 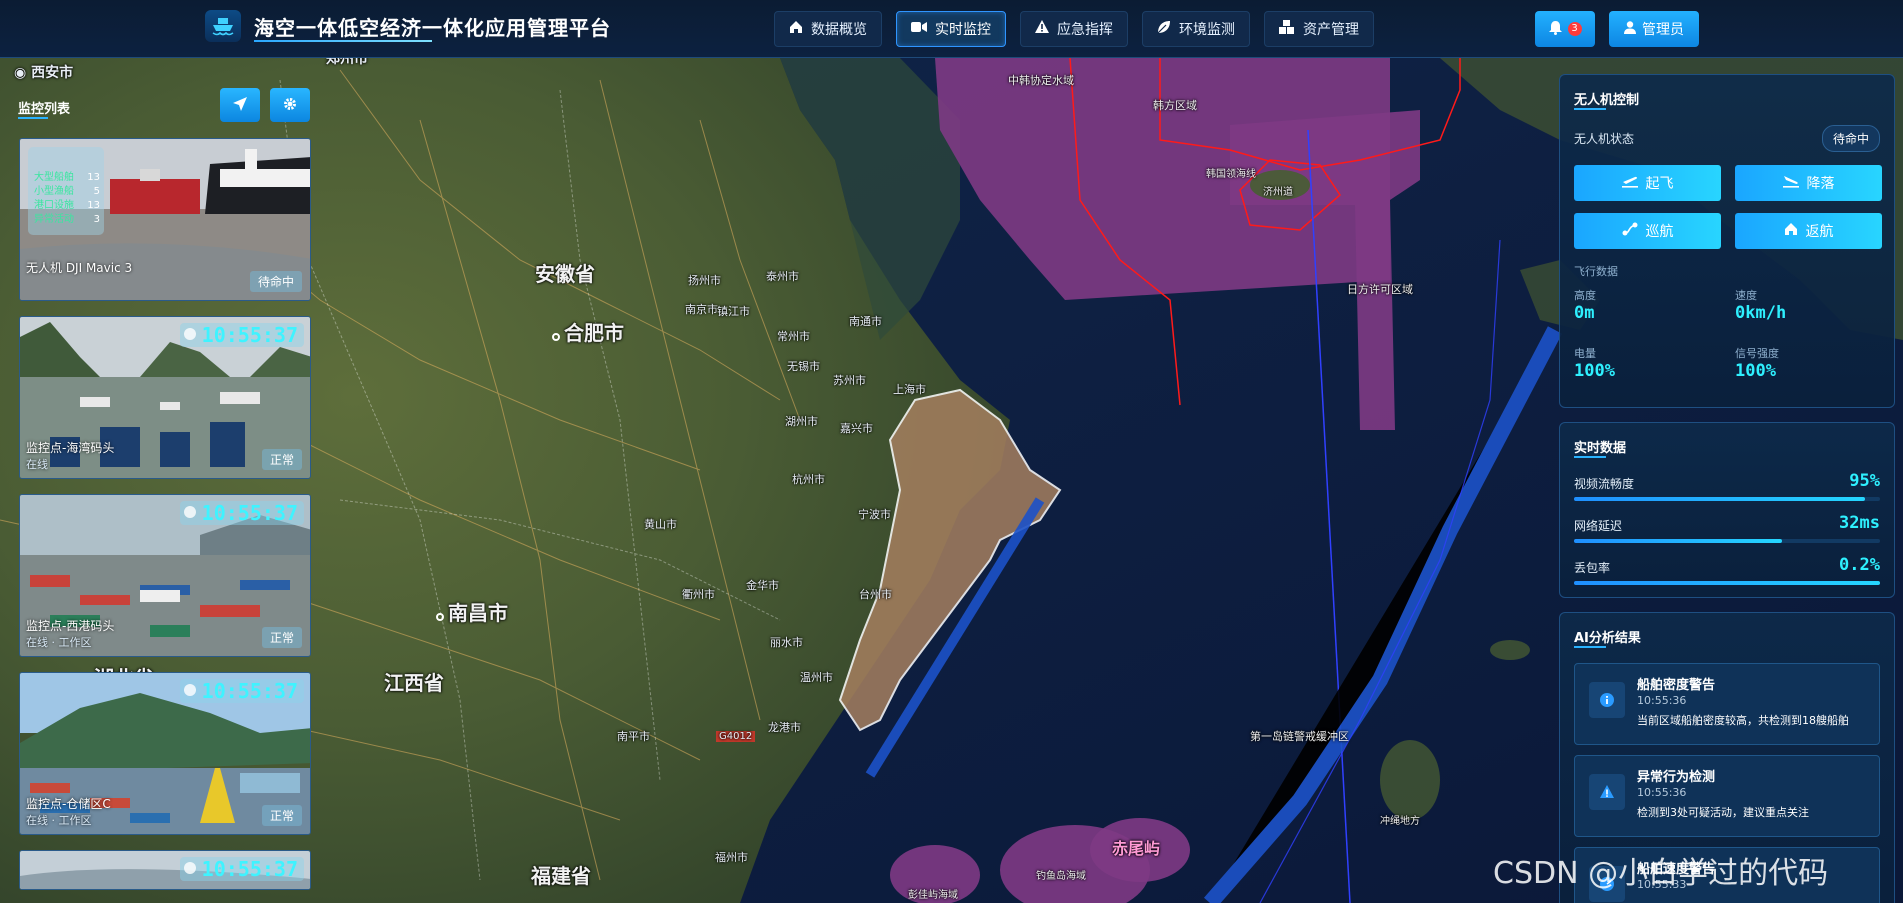 What do you see at coordinates (1207, 30) in the screenshot?
I see `nav-label: 环境监测` at bounding box center [1207, 30].